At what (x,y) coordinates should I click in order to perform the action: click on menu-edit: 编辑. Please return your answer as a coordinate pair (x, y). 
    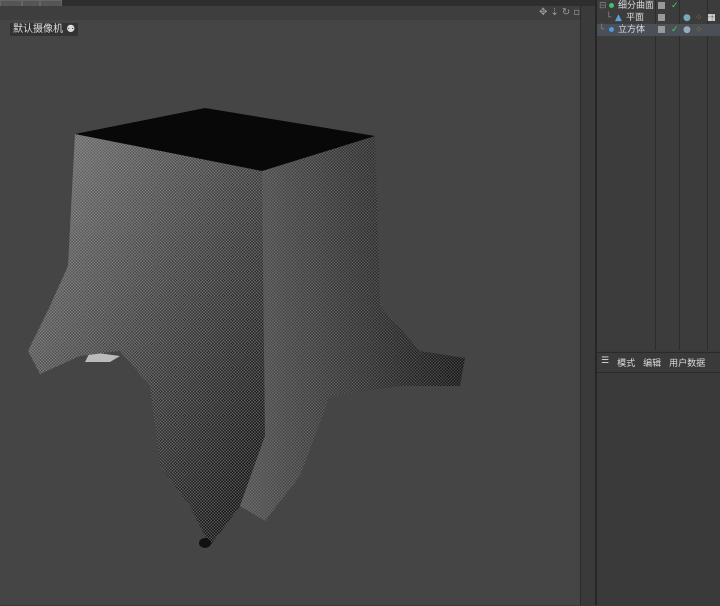
    Looking at the image, I should click on (652, 362).